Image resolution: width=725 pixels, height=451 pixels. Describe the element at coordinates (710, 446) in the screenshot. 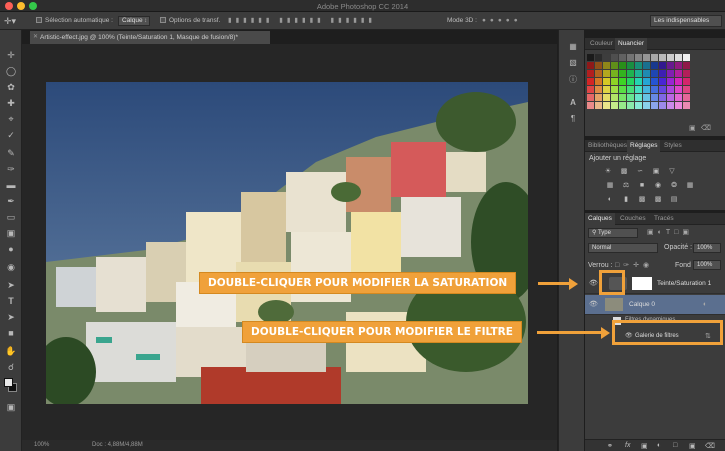

I see `delete-layer-icon: ⌫` at that location.